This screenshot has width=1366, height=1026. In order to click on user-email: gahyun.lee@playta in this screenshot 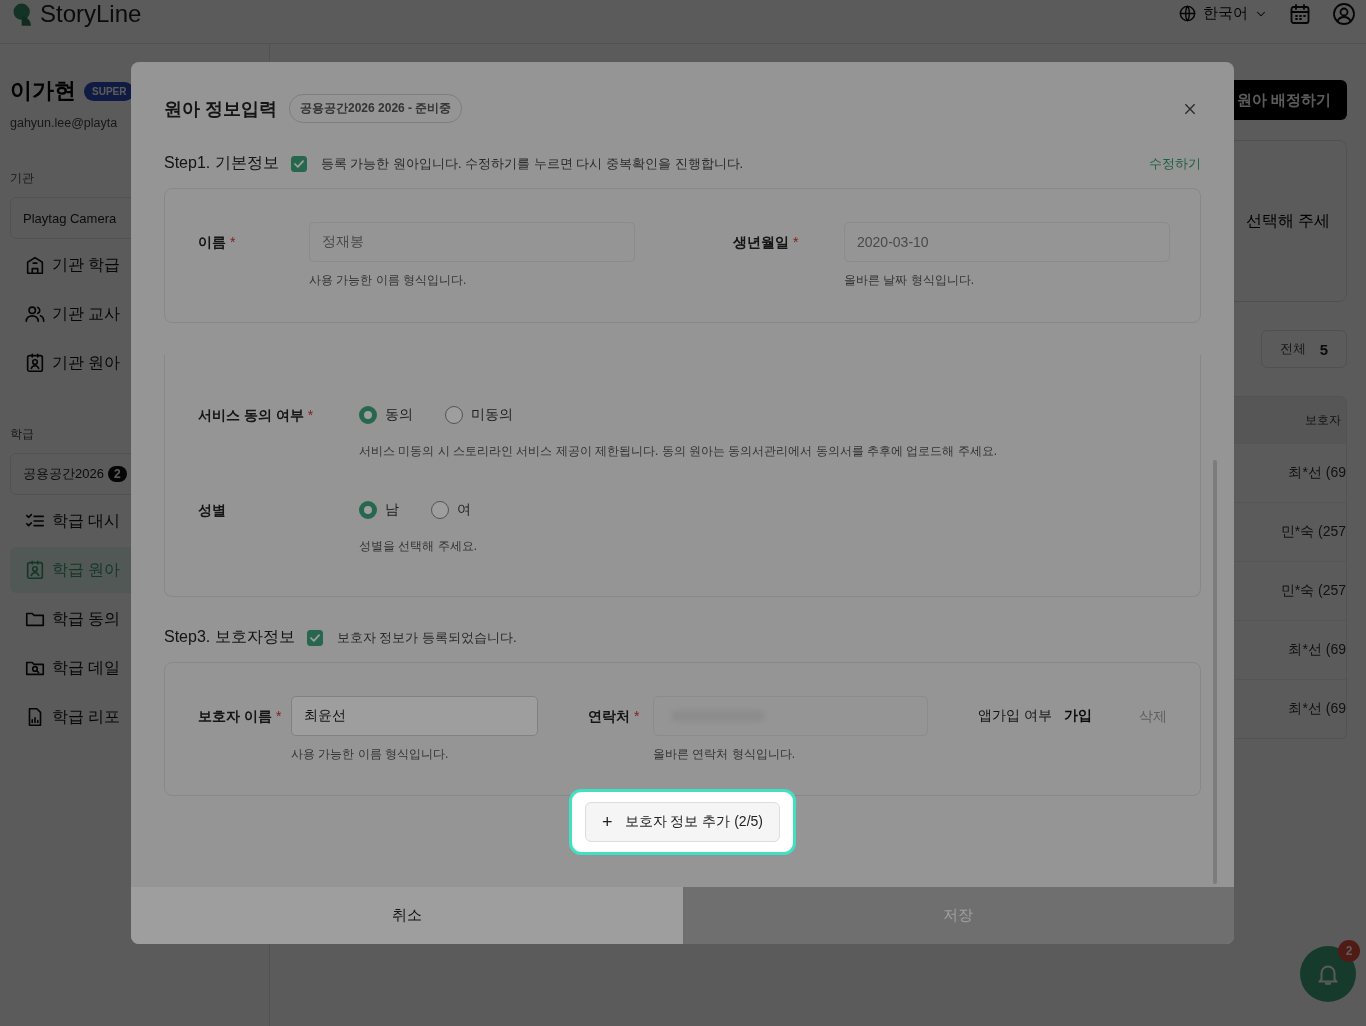, I will do `click(64, 123)`.